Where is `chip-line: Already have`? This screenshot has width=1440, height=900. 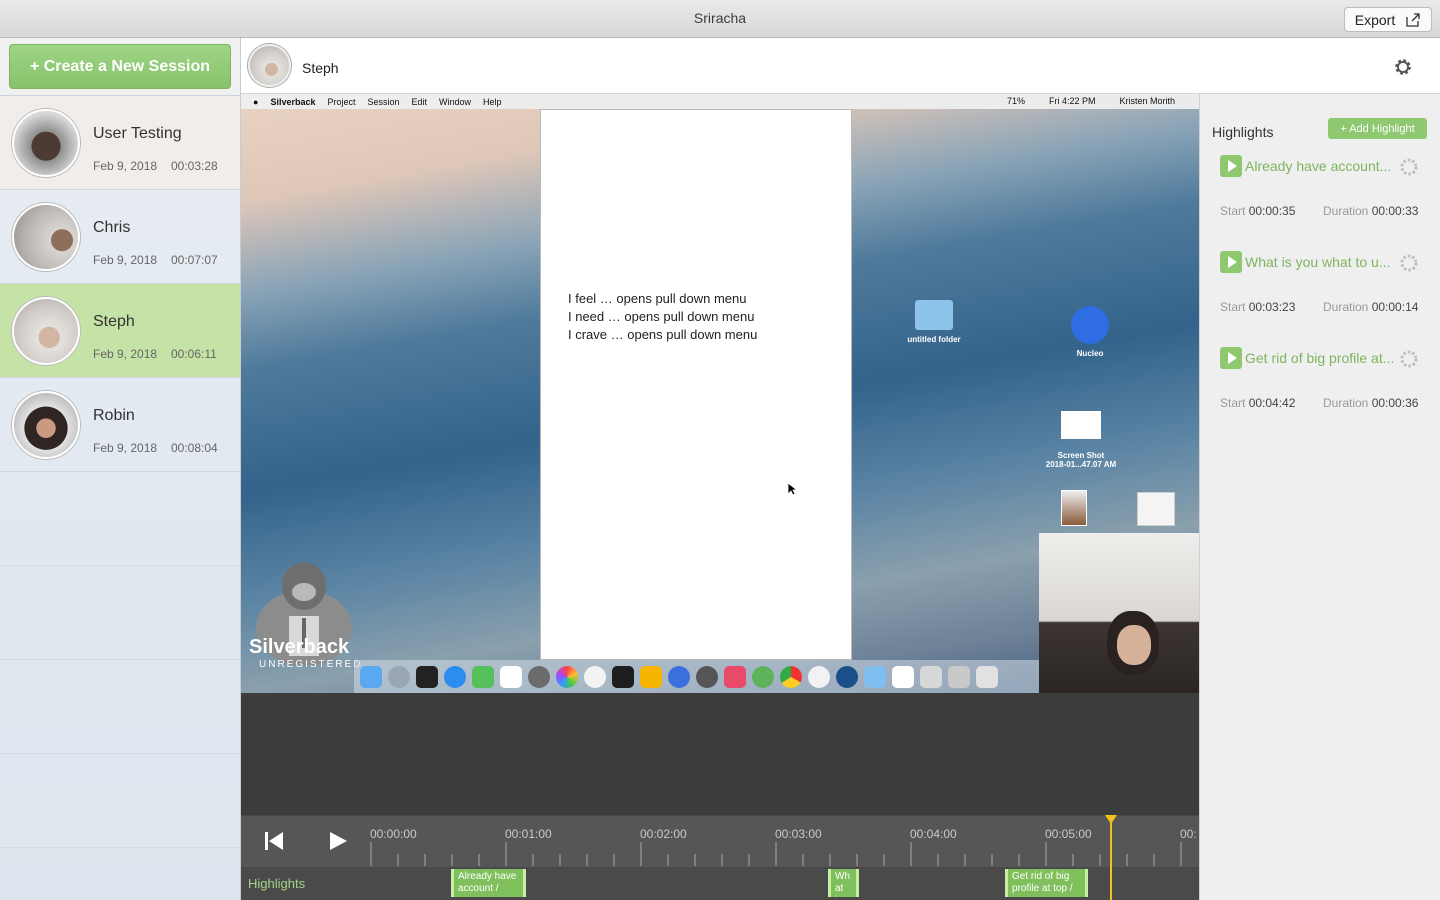
chip-line: Already have is located at coordinates (487, 876).